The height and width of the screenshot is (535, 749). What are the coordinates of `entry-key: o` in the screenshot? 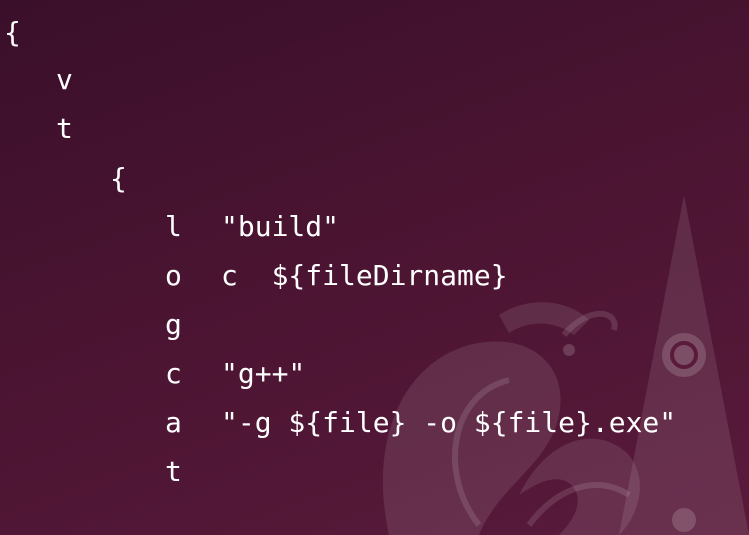 It's located at (173, 275).